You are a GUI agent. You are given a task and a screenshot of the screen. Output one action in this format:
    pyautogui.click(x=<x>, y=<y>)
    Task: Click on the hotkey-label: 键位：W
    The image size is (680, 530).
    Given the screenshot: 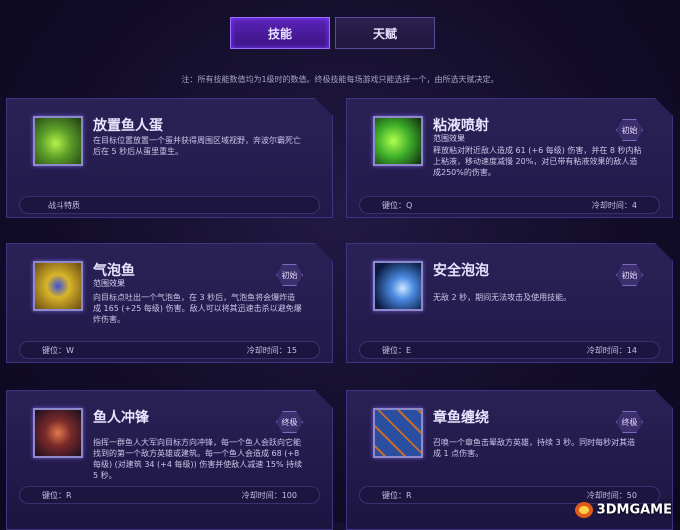 What is the action you would take?
    pyautogui.click(x=58, y=350)
    